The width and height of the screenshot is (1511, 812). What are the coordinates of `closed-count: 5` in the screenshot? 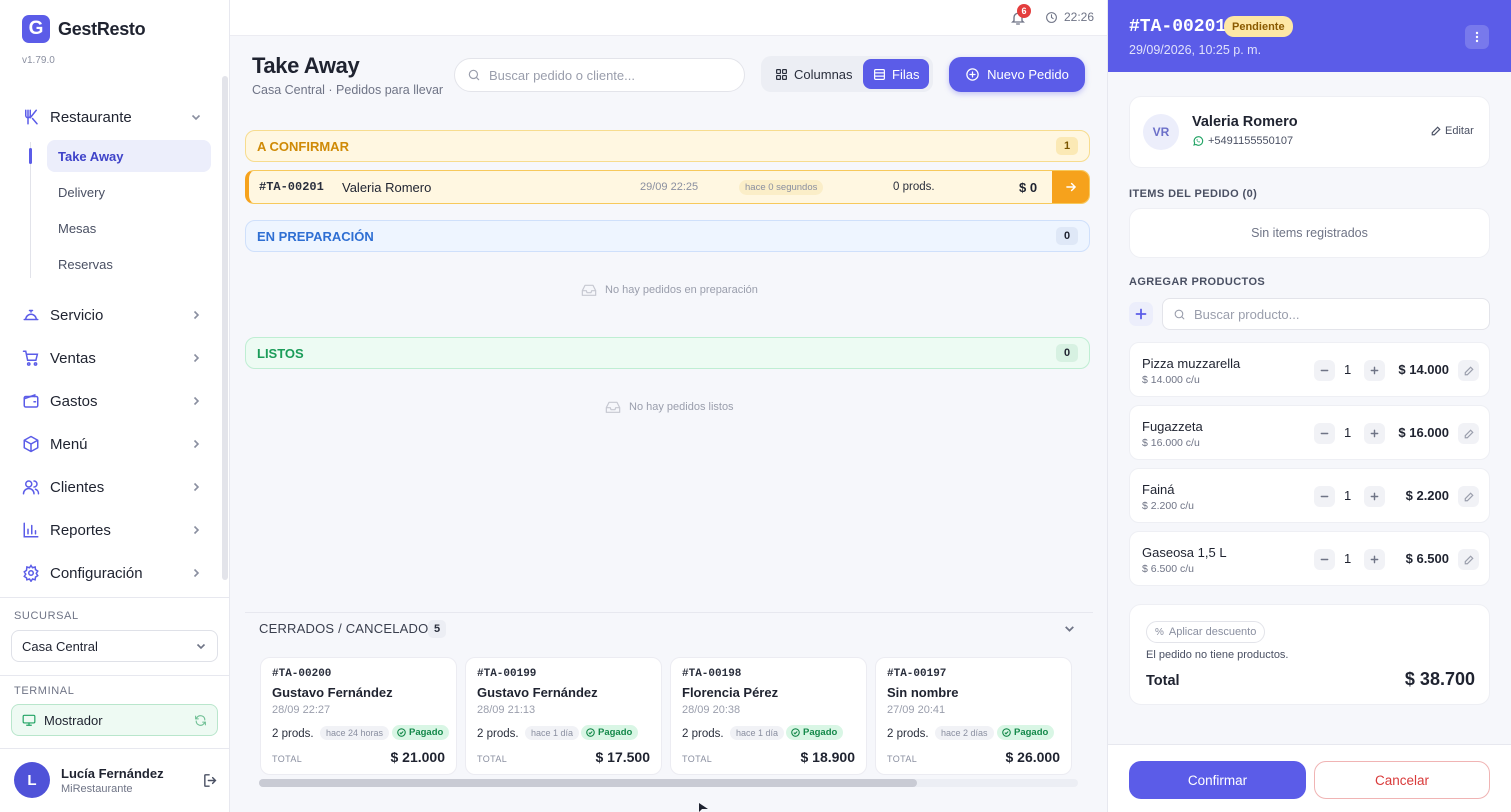 It's located at (437, 629).